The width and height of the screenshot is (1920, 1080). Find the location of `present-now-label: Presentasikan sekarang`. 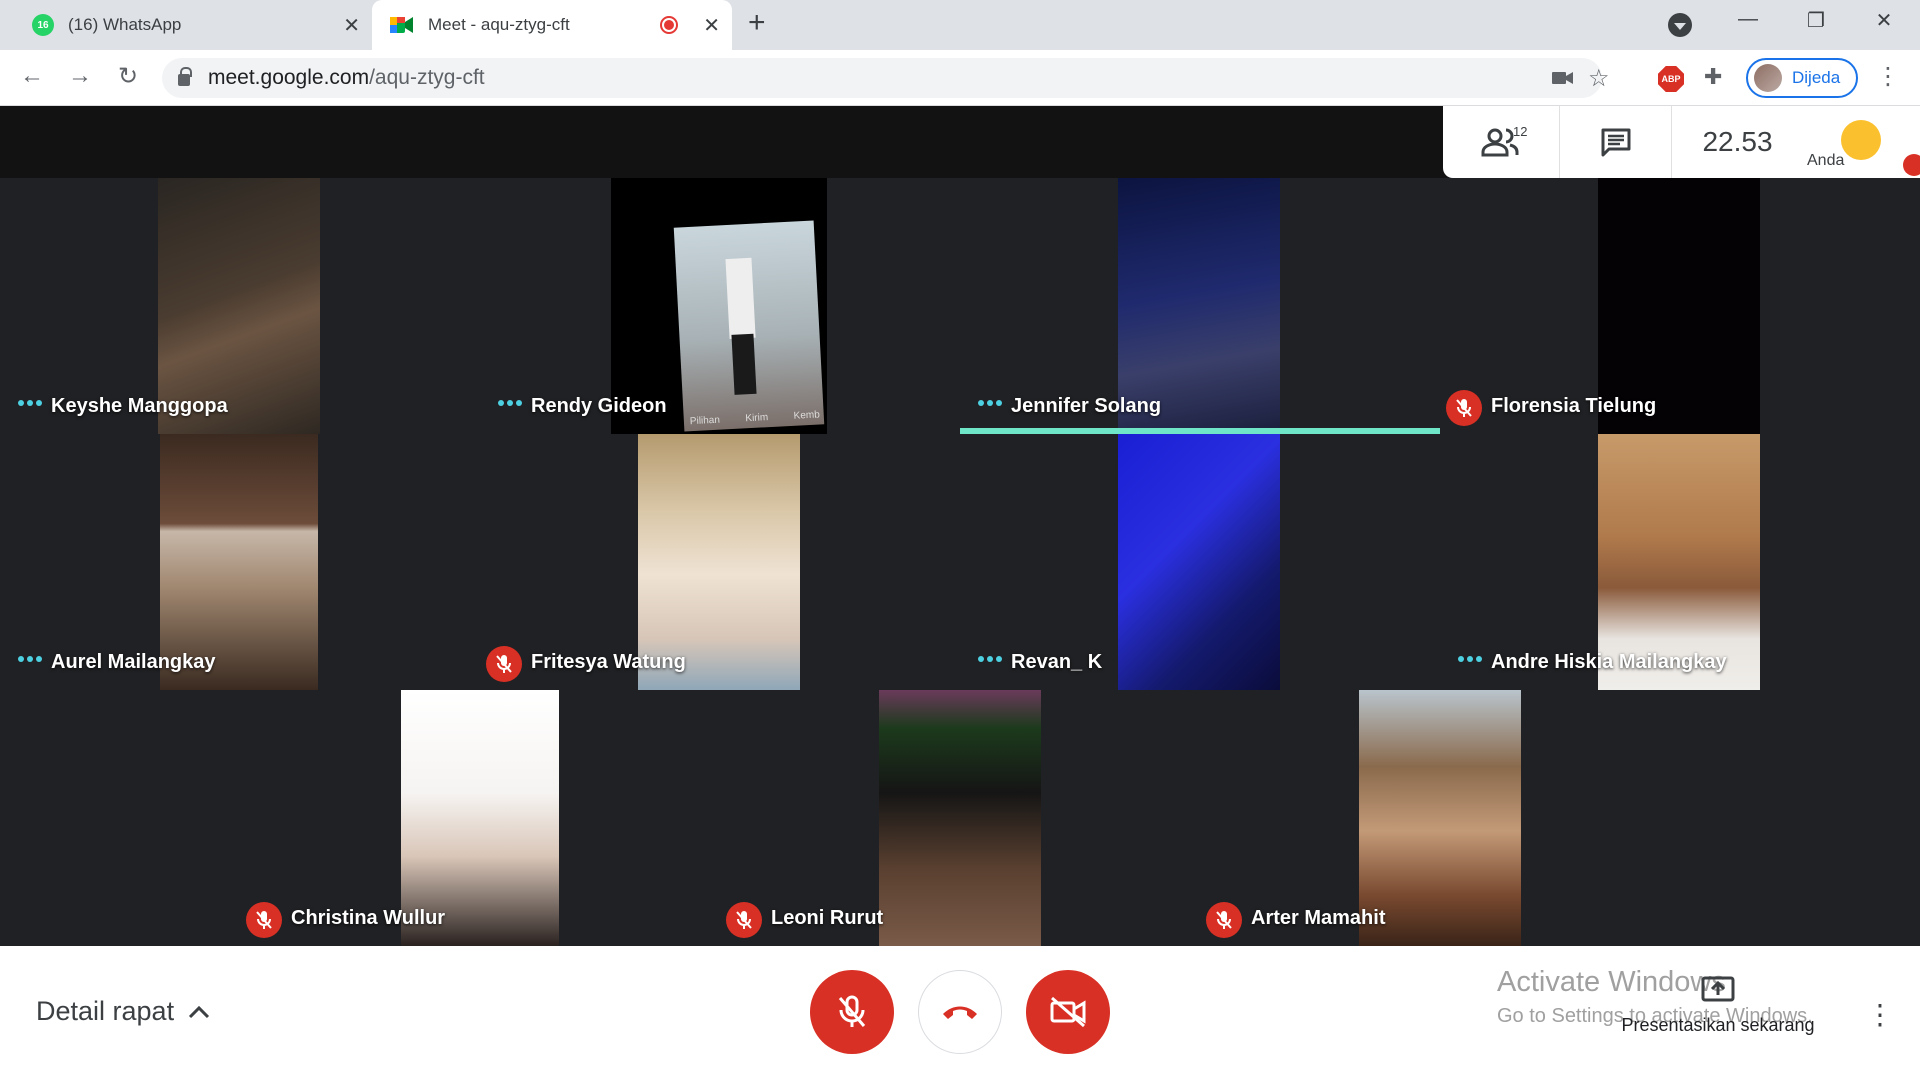

present-now-label: Presentasikan sekarang is located at coordinates (1718, 1025).